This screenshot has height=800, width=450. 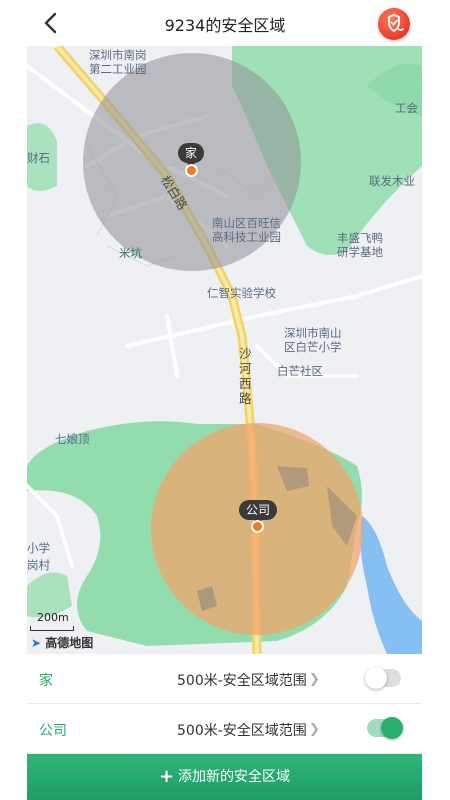 I want to click on zone-row-company: 公司 500米-安全区域范围 ❯, so click(x=224, y=729).